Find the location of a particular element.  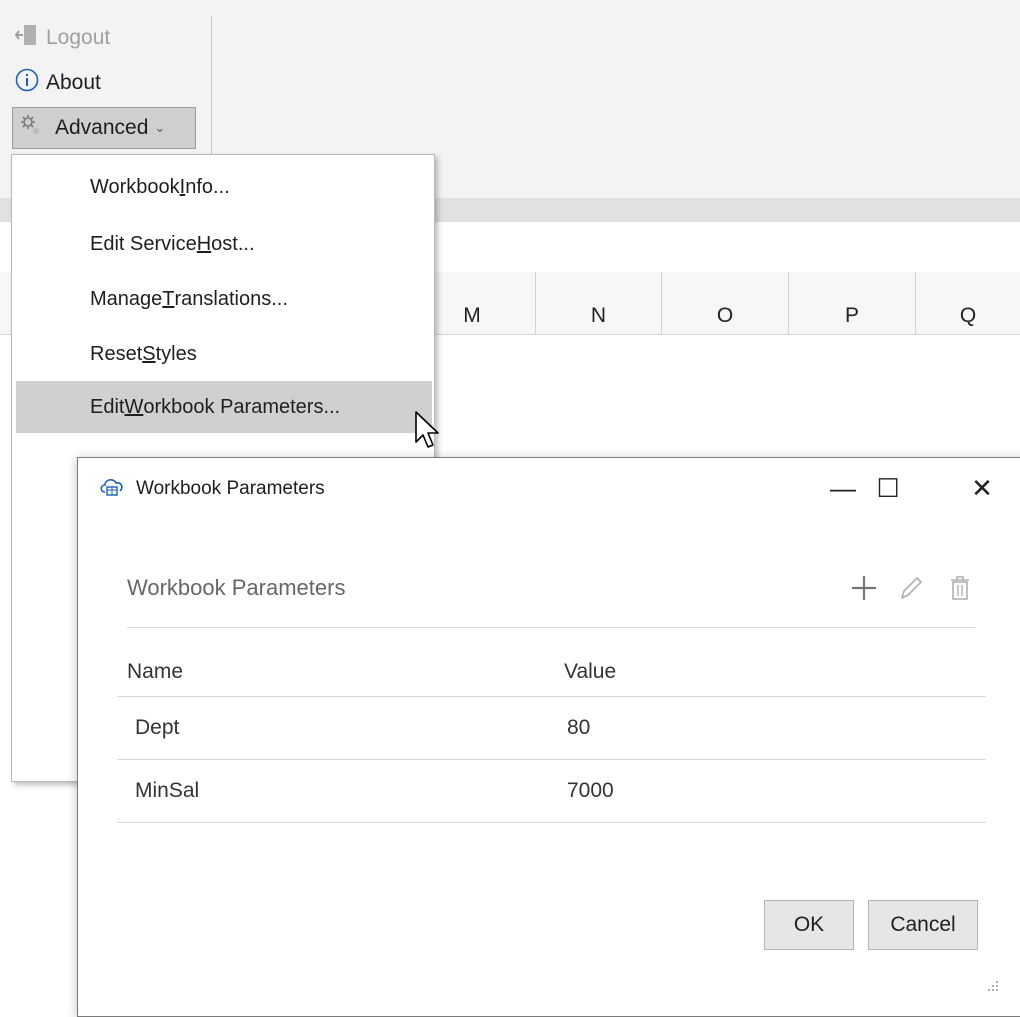

edit-icon is located at coordinates (911, 588).